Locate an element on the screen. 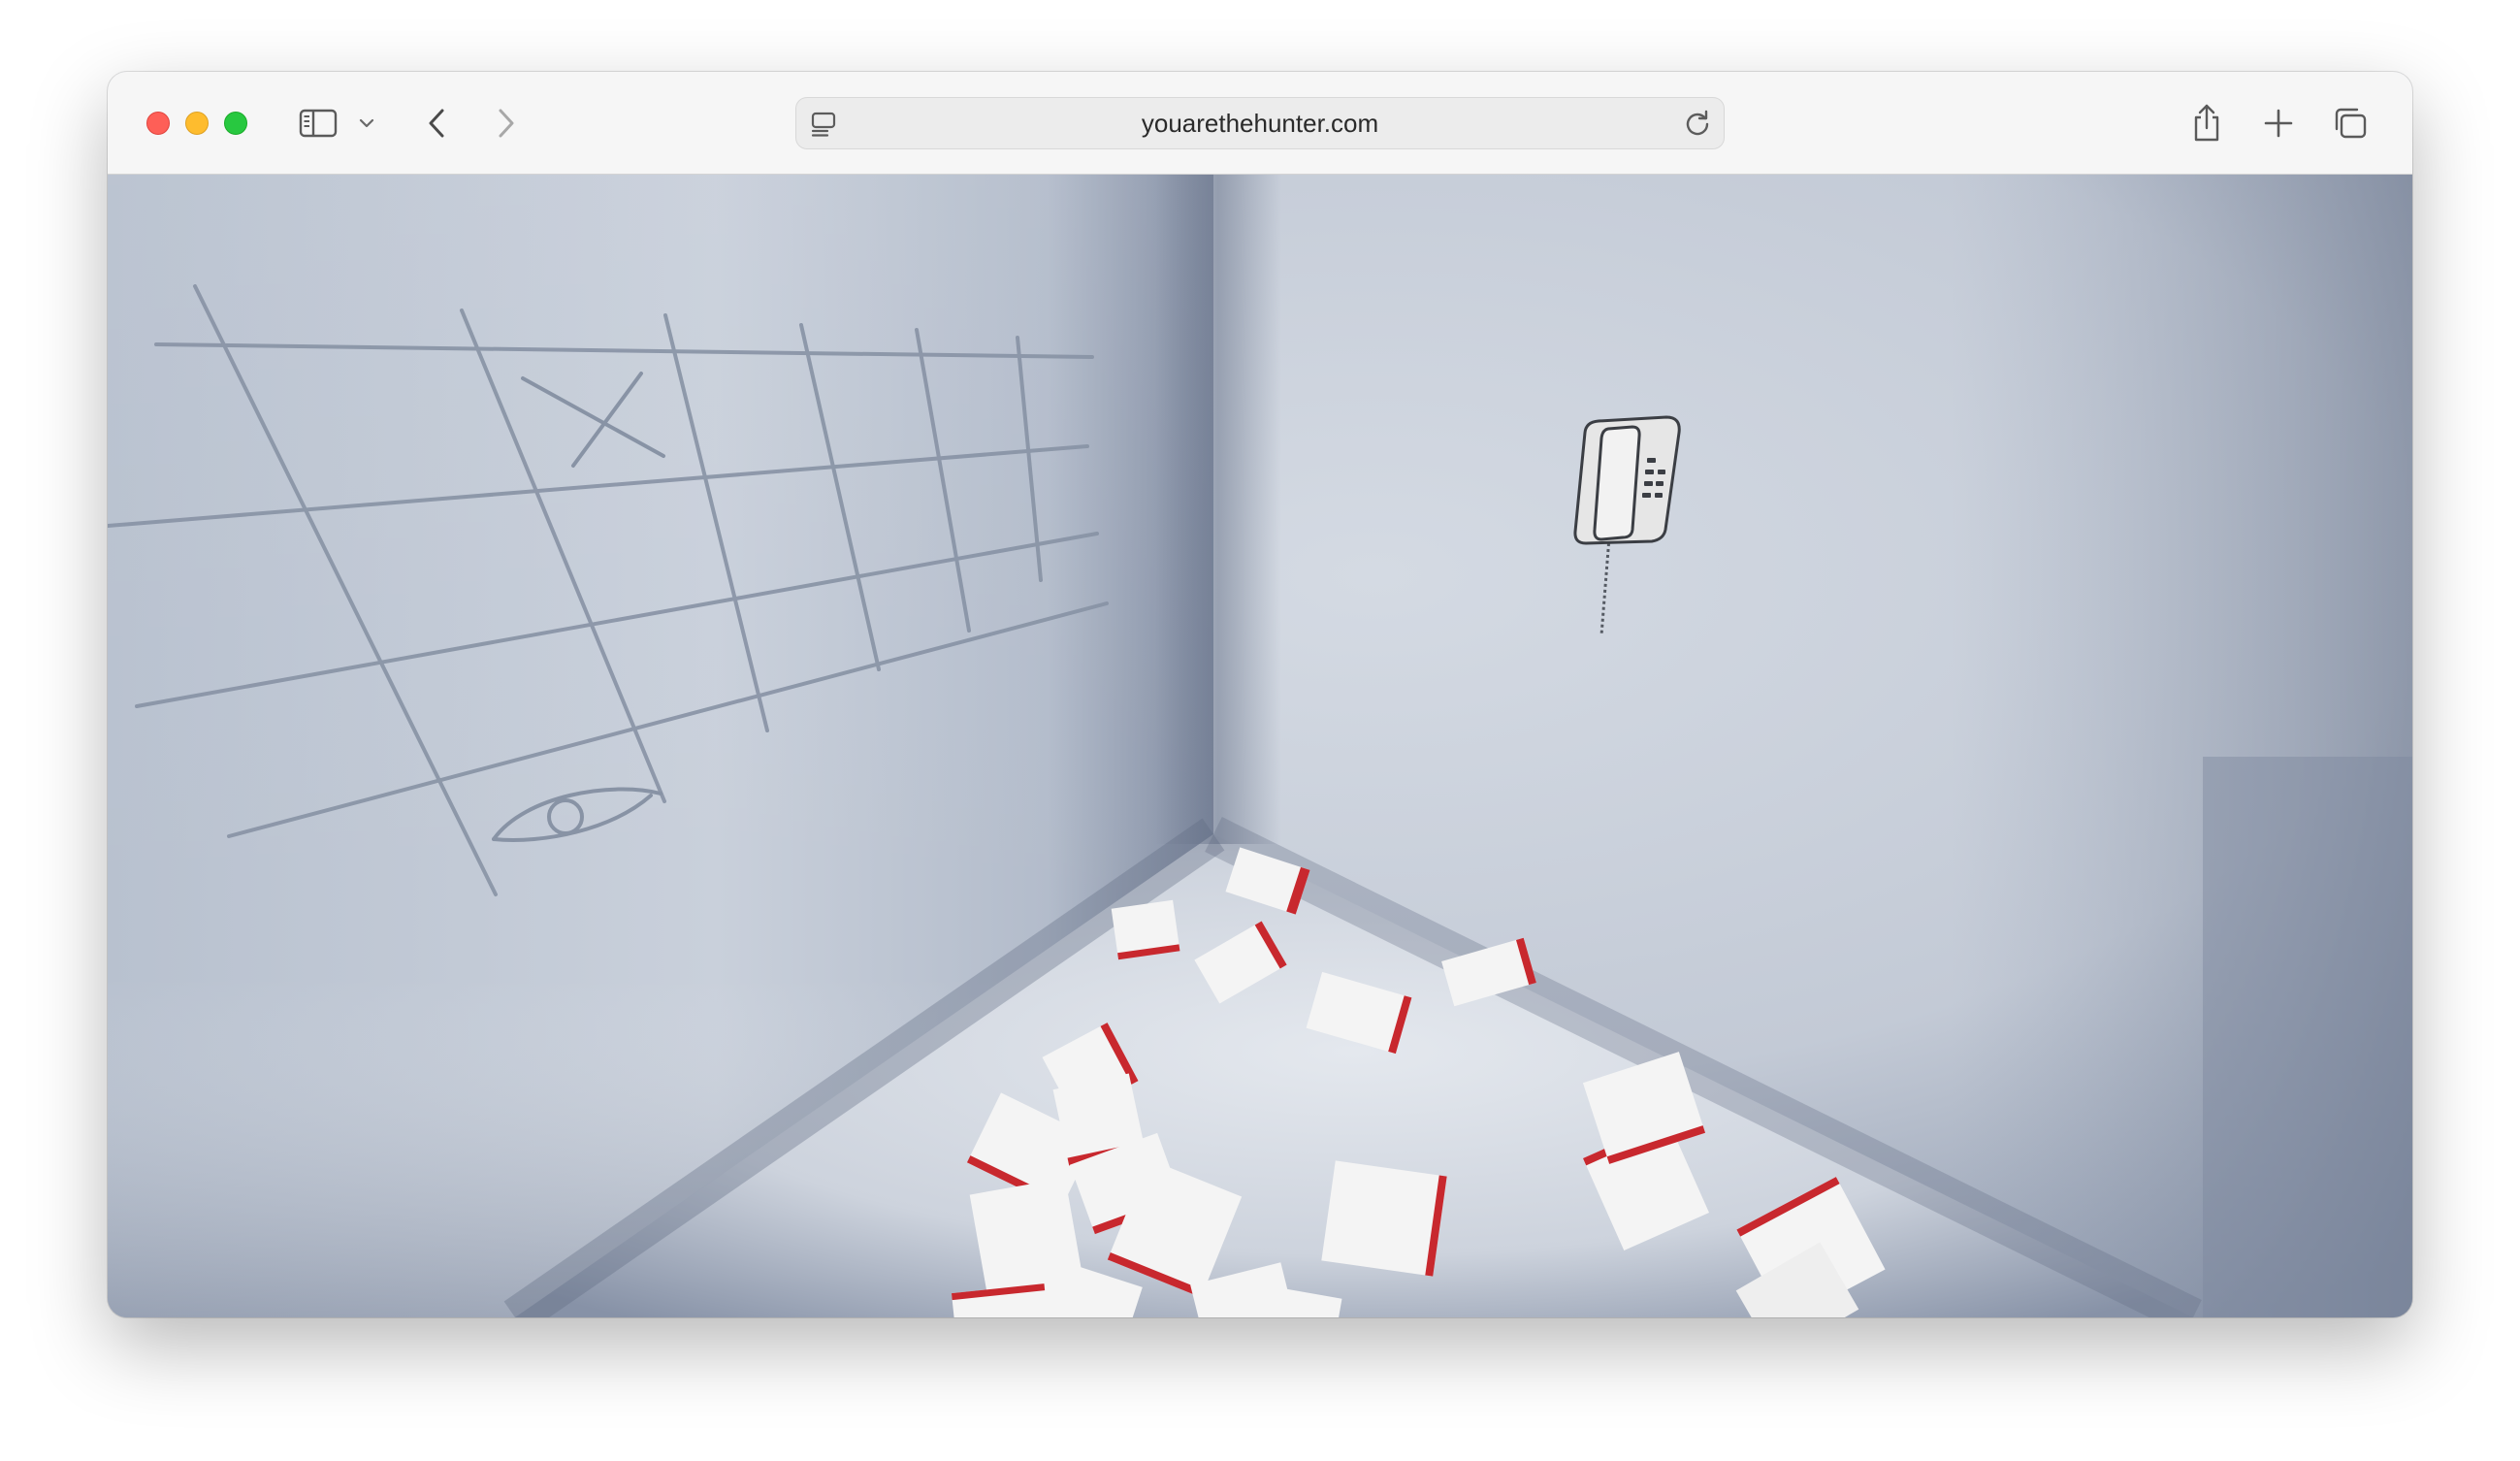 The height and width of the screenshot is (1461, 2520). back-arrow-icon is located at coordinates (436, 124).